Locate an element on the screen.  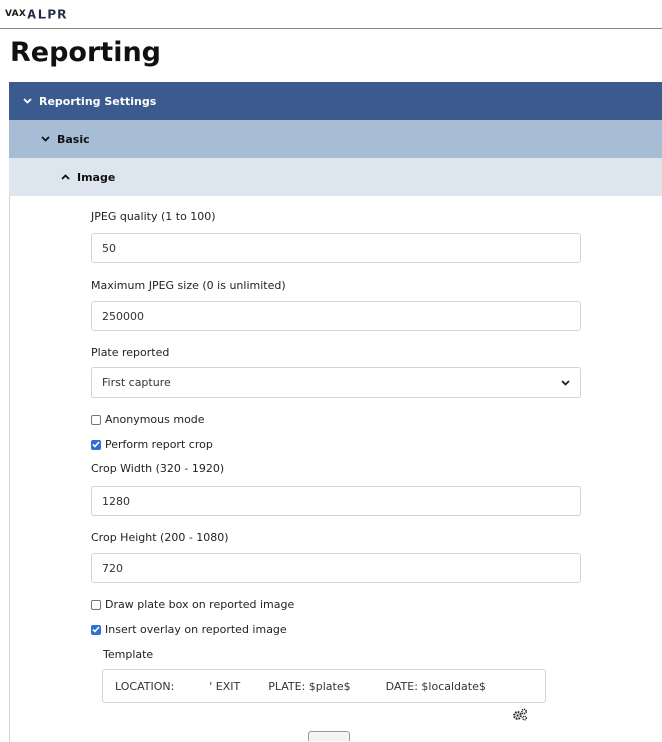
plate-reported-label: Plate reported is located at coordinates (130, 352).